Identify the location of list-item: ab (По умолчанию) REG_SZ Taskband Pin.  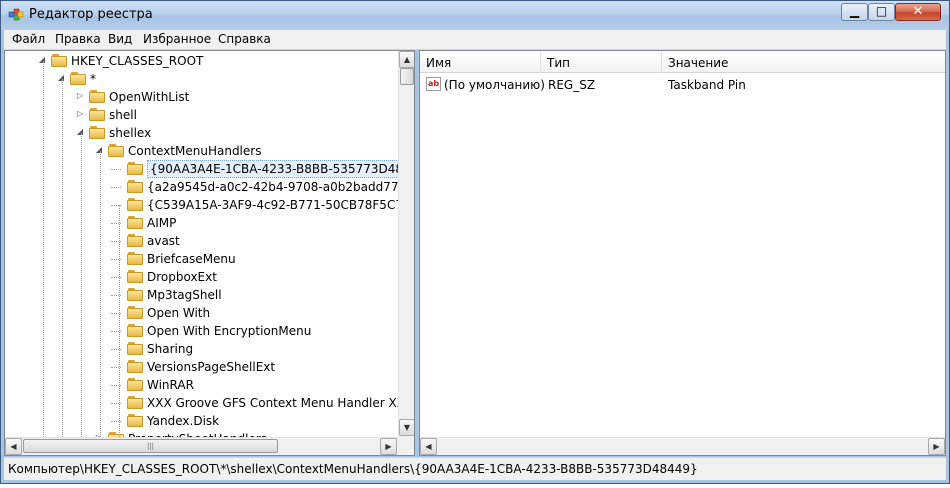
(682, 85).